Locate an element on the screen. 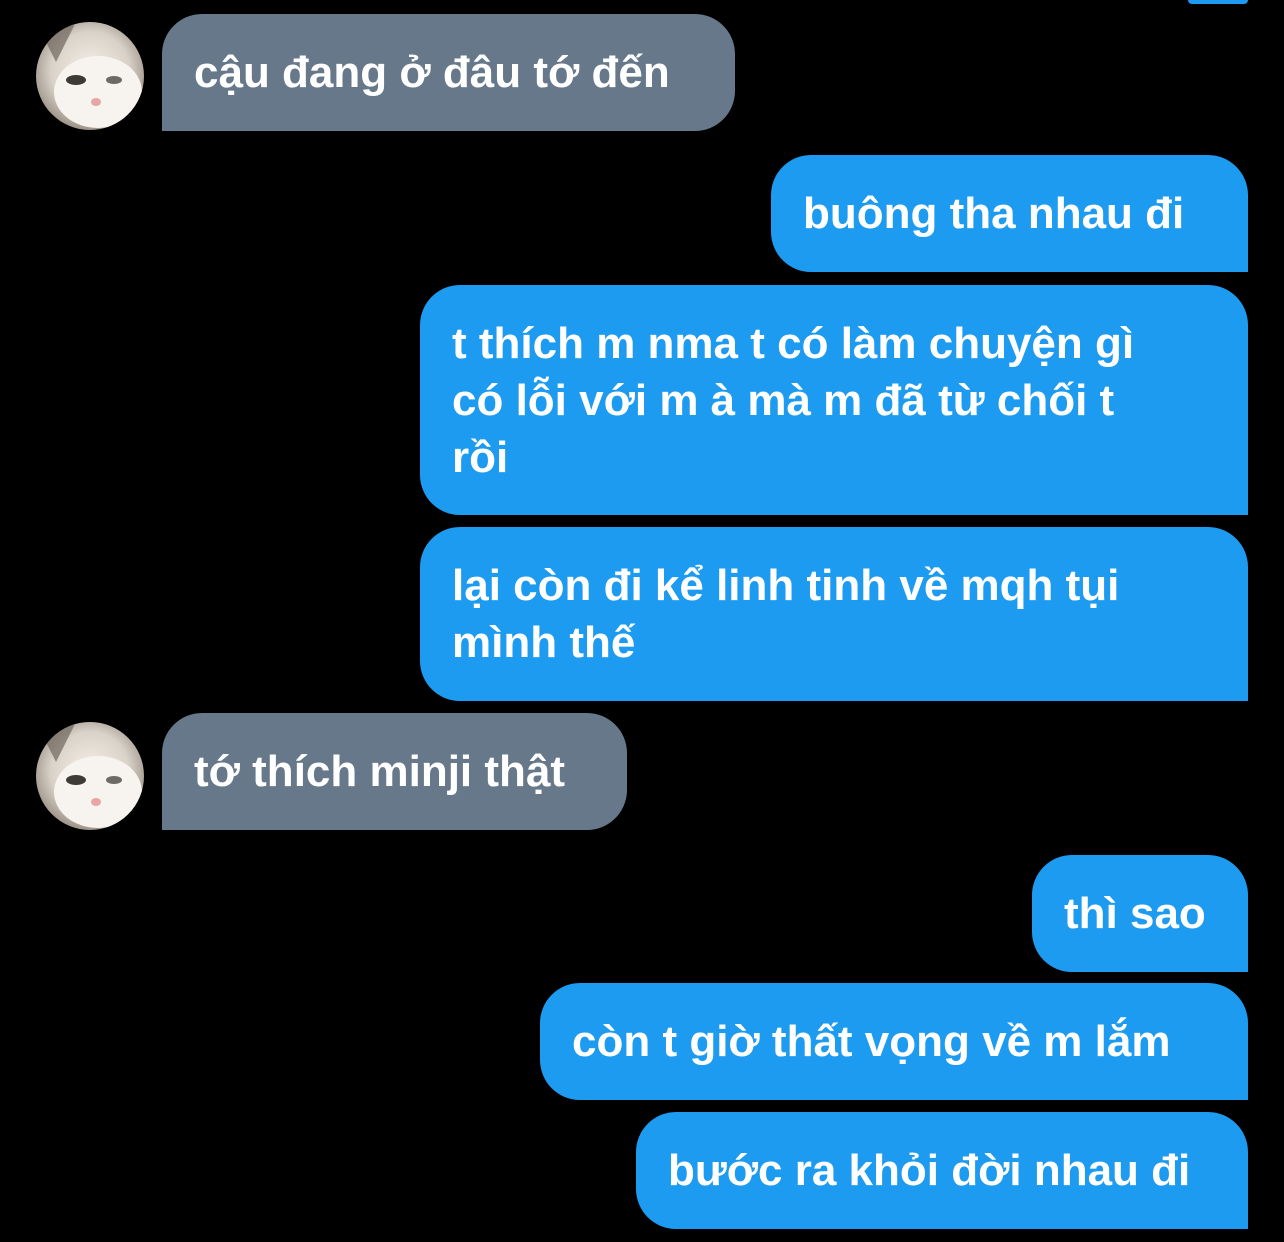 The width and height of the screenshot is (1284, 1242). previous-message-edge is located at coordinates (1218, 2).